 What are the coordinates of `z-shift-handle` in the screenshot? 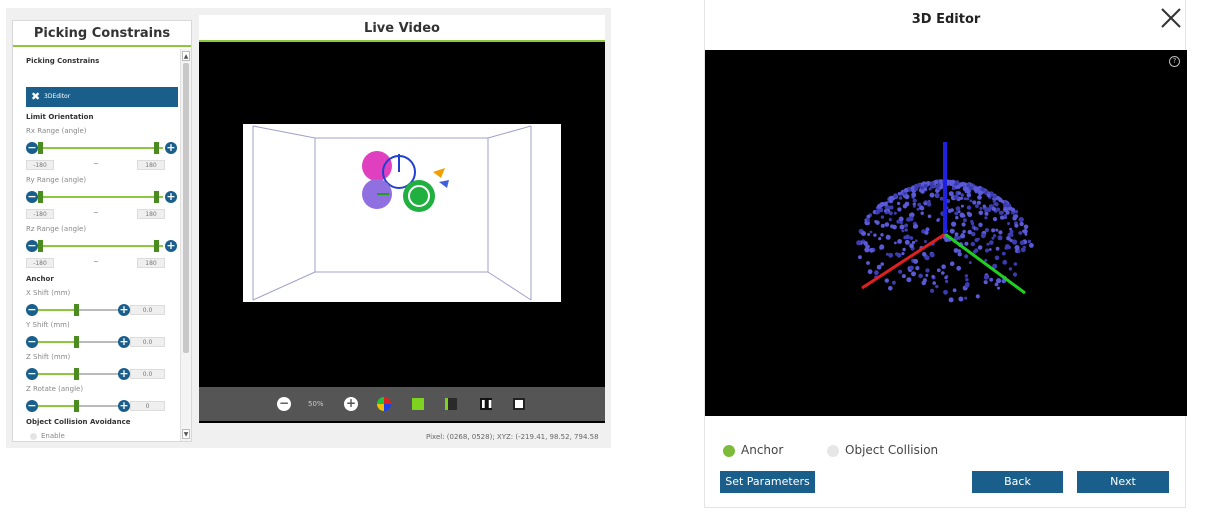 It's located at (76, 374).